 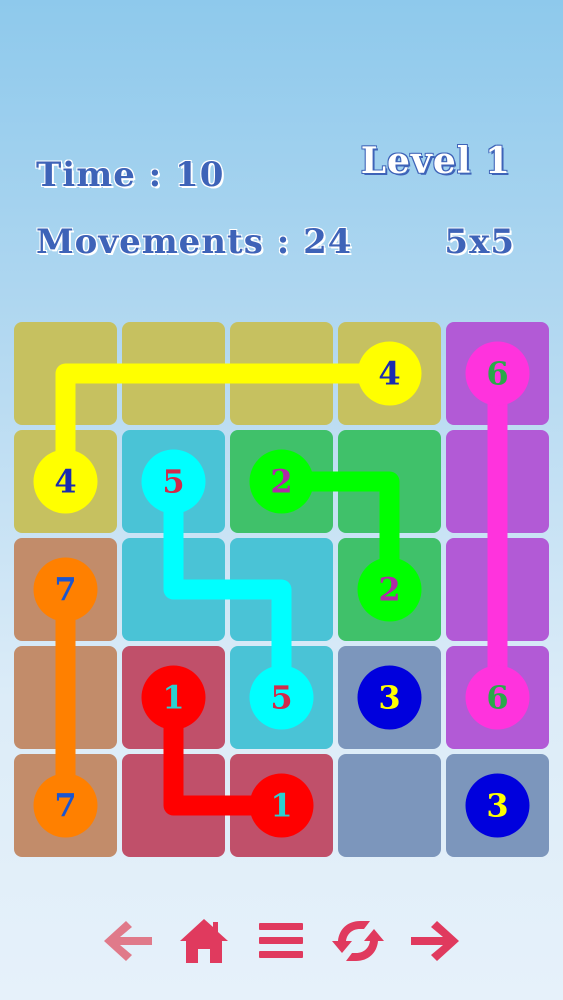 I want to click on home-button, so click(x=204, y=941).